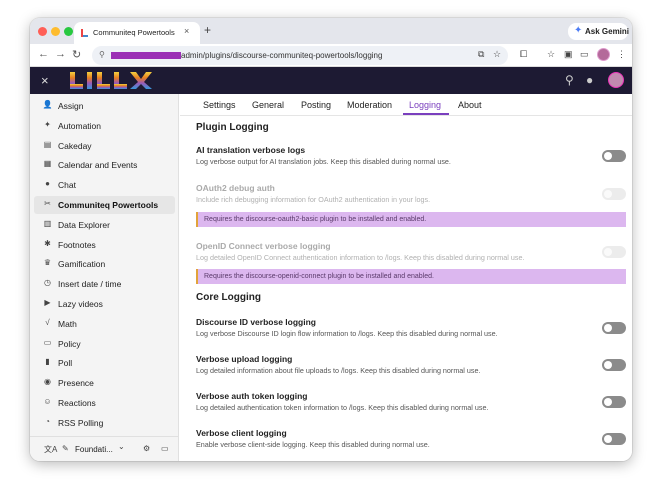 This screenshot has width=662, height=499. I want to click on setting-title-openid: OpenID Connect verbose logging, so click(263, 246).